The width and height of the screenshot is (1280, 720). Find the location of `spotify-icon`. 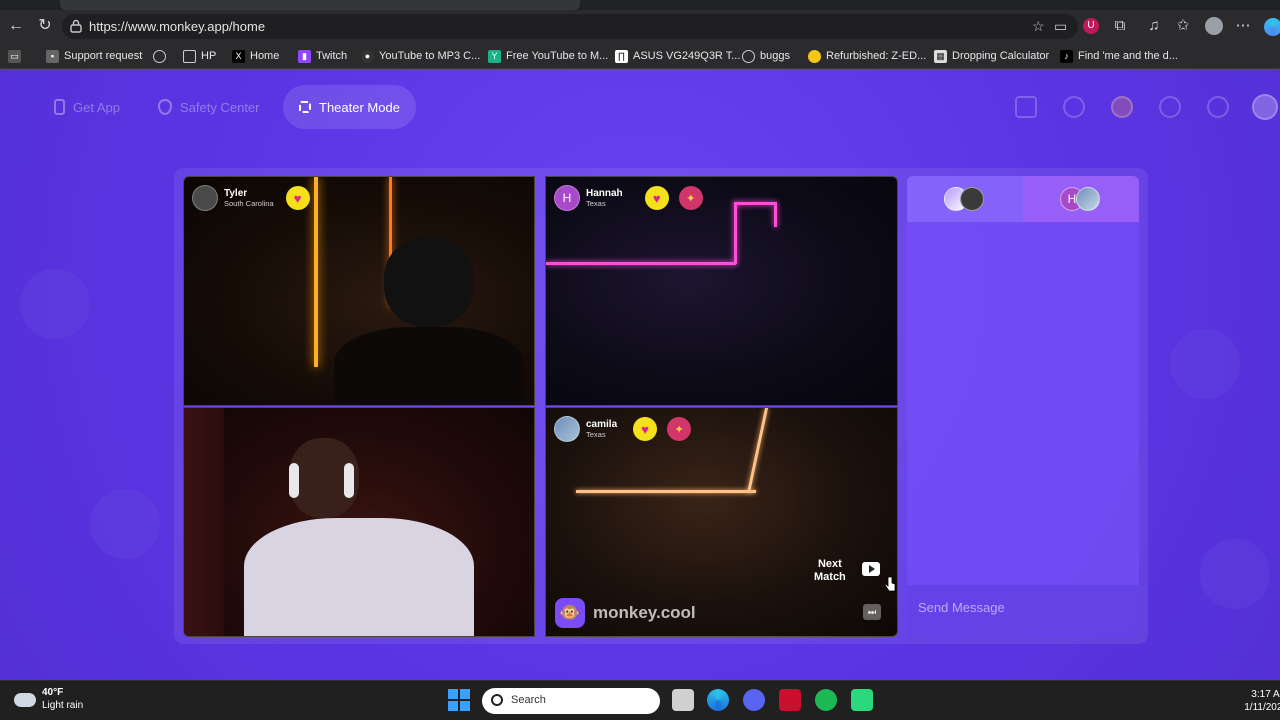

spotify-icon is located at coordinates (826, 700).